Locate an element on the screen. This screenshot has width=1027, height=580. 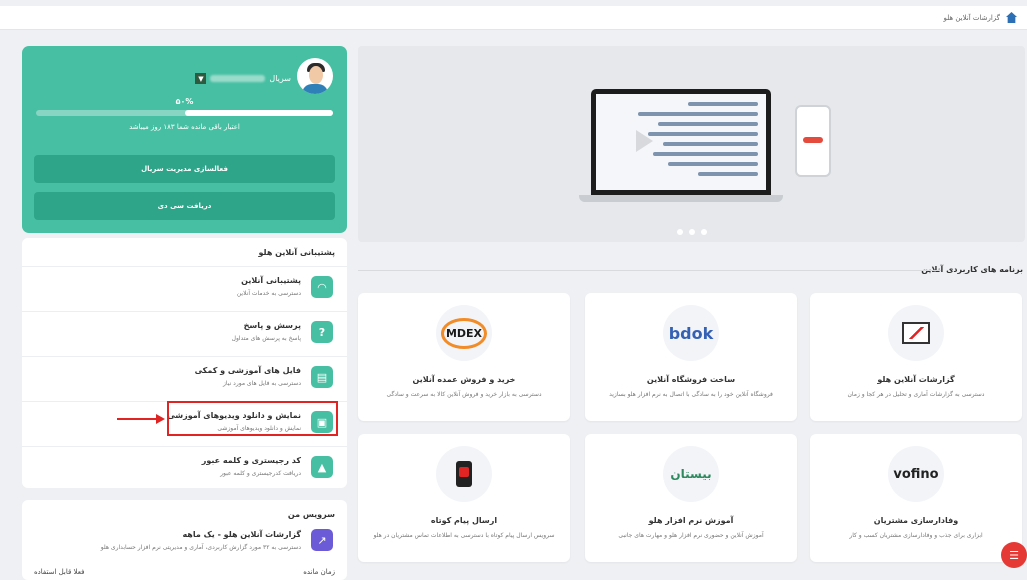
mdex-logo: MDEX is located at coordinates (464, 333).